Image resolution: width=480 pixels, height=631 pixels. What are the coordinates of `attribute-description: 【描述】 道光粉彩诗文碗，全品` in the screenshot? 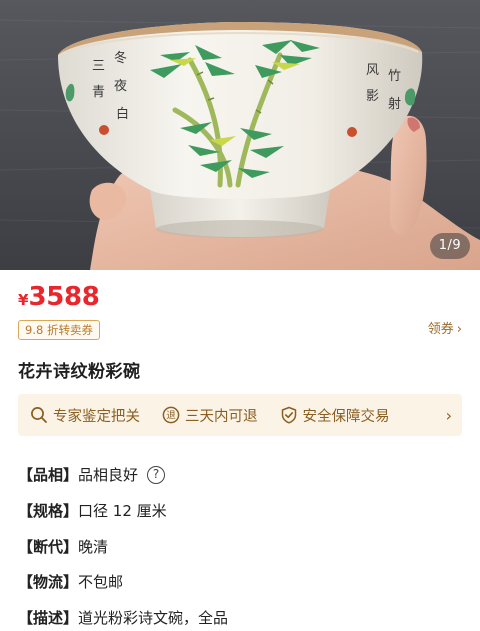 It's located at (123, 617).